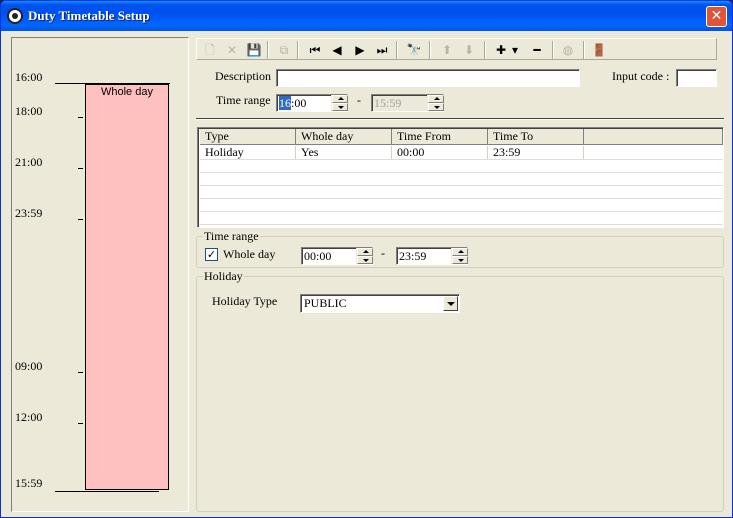 The height and width of the screenshot is (518, 733). Describe the element at coordinates (450, 303) in the screenshot. I see `chevron-down-icon` at that location.